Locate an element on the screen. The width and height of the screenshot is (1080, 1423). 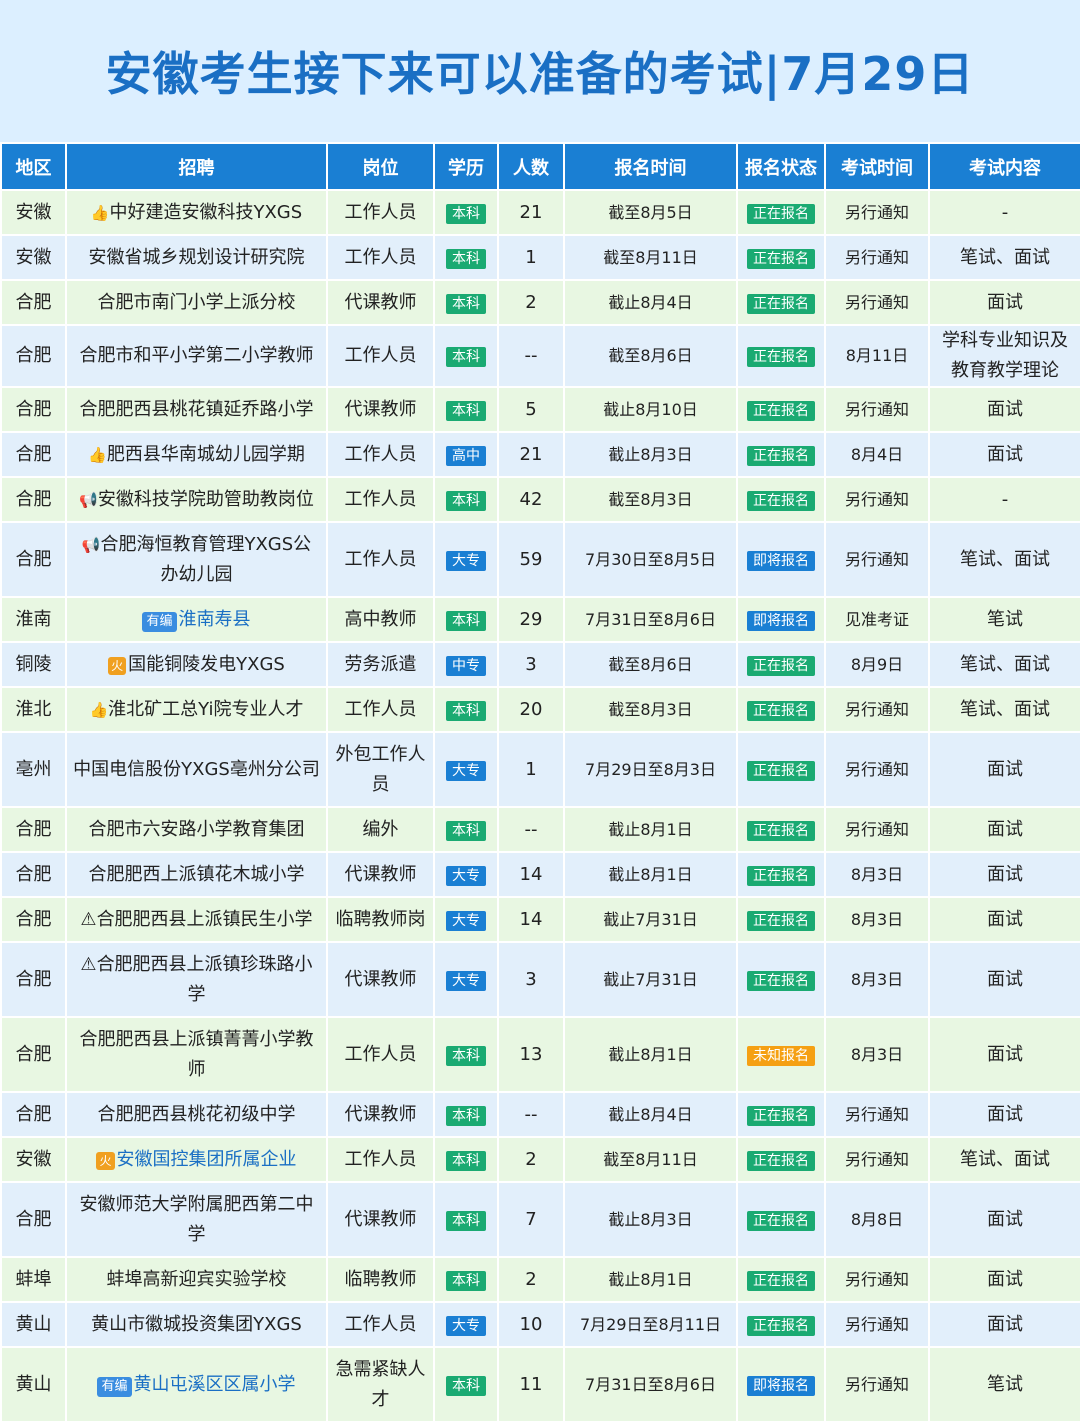
cell-recruit: ⚠合肥肥西县上派镇珍珠路小学 is located at coordinates (196, 979).